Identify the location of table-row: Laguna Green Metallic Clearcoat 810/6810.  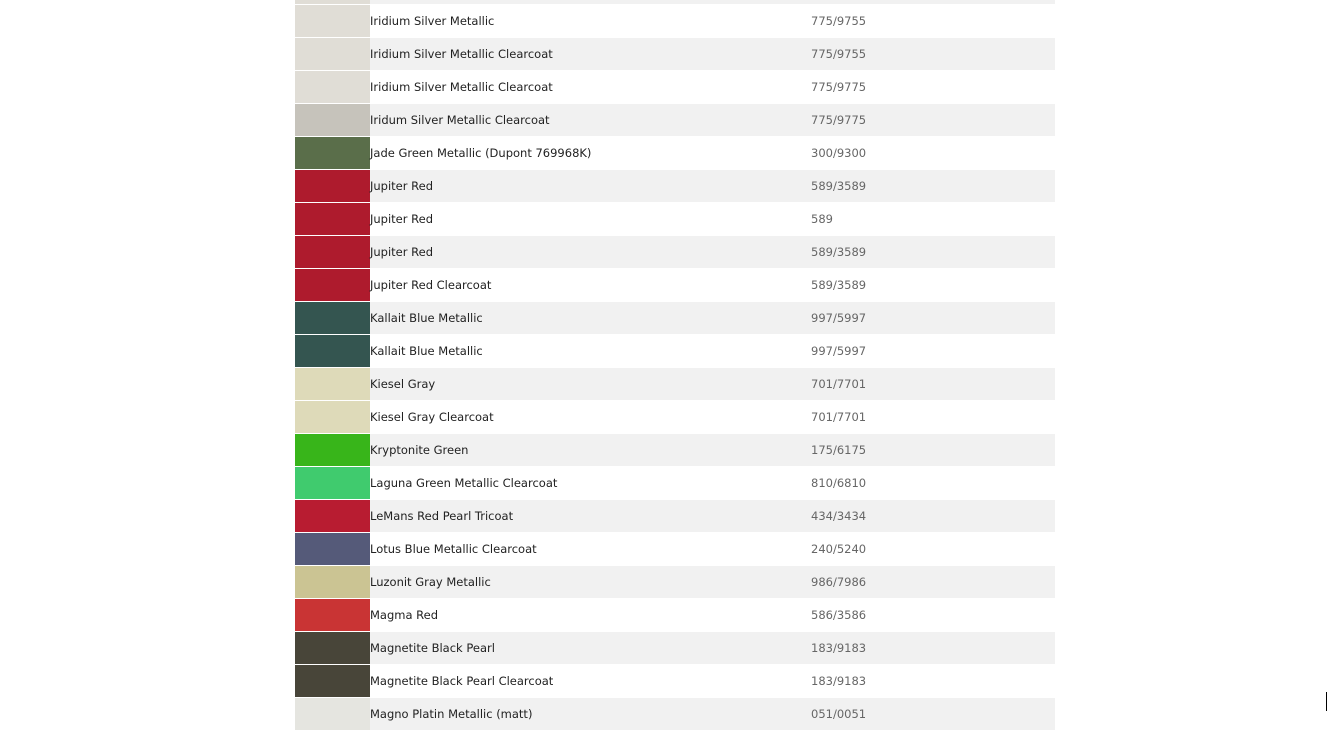
(675, 483).